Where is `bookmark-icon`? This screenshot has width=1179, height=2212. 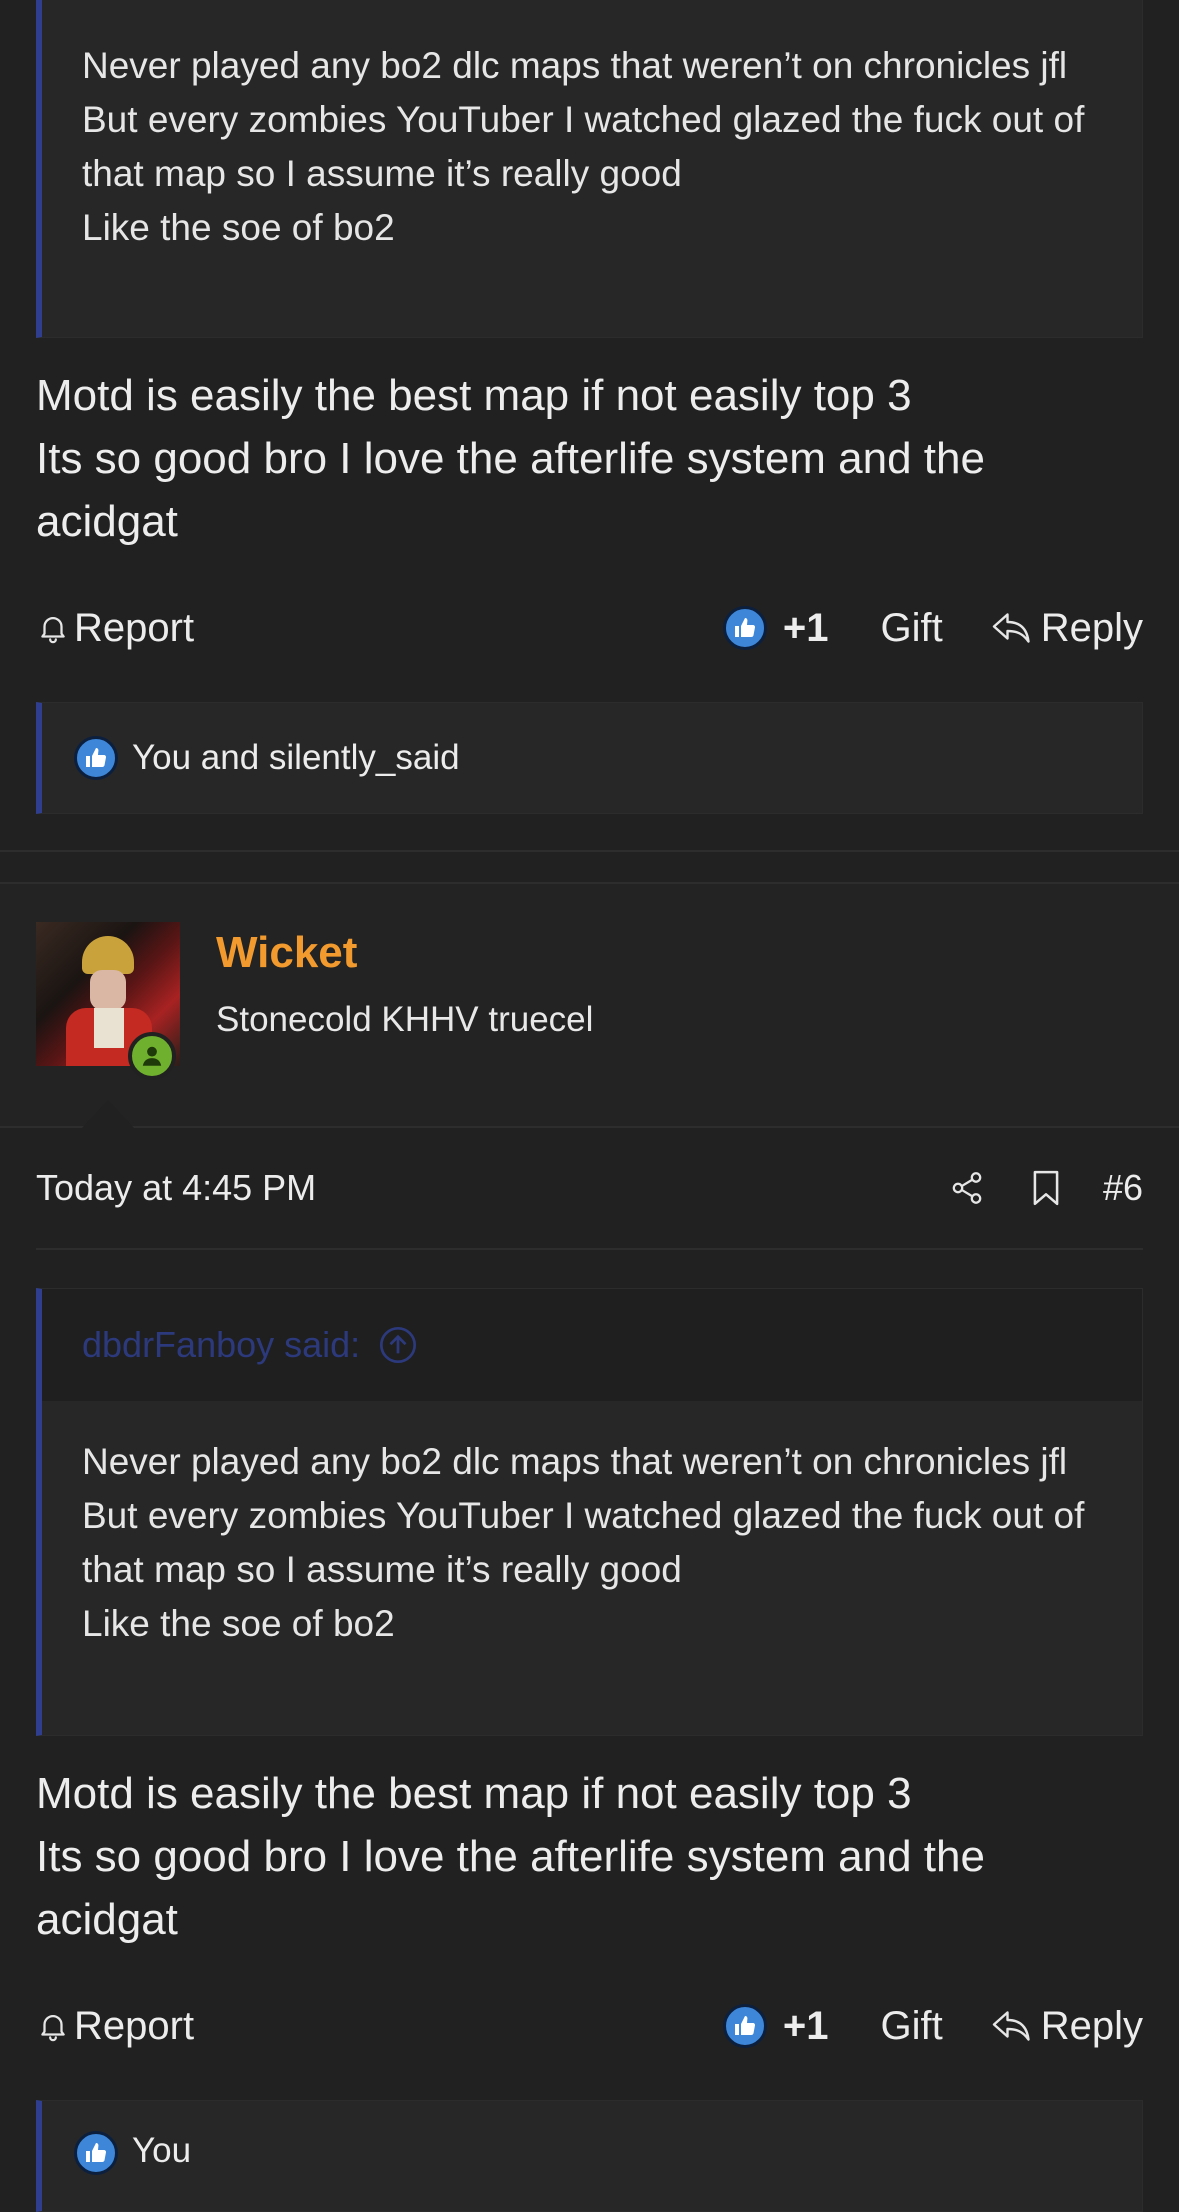
bookmark-icon is located at coordinates (1046, 1188).